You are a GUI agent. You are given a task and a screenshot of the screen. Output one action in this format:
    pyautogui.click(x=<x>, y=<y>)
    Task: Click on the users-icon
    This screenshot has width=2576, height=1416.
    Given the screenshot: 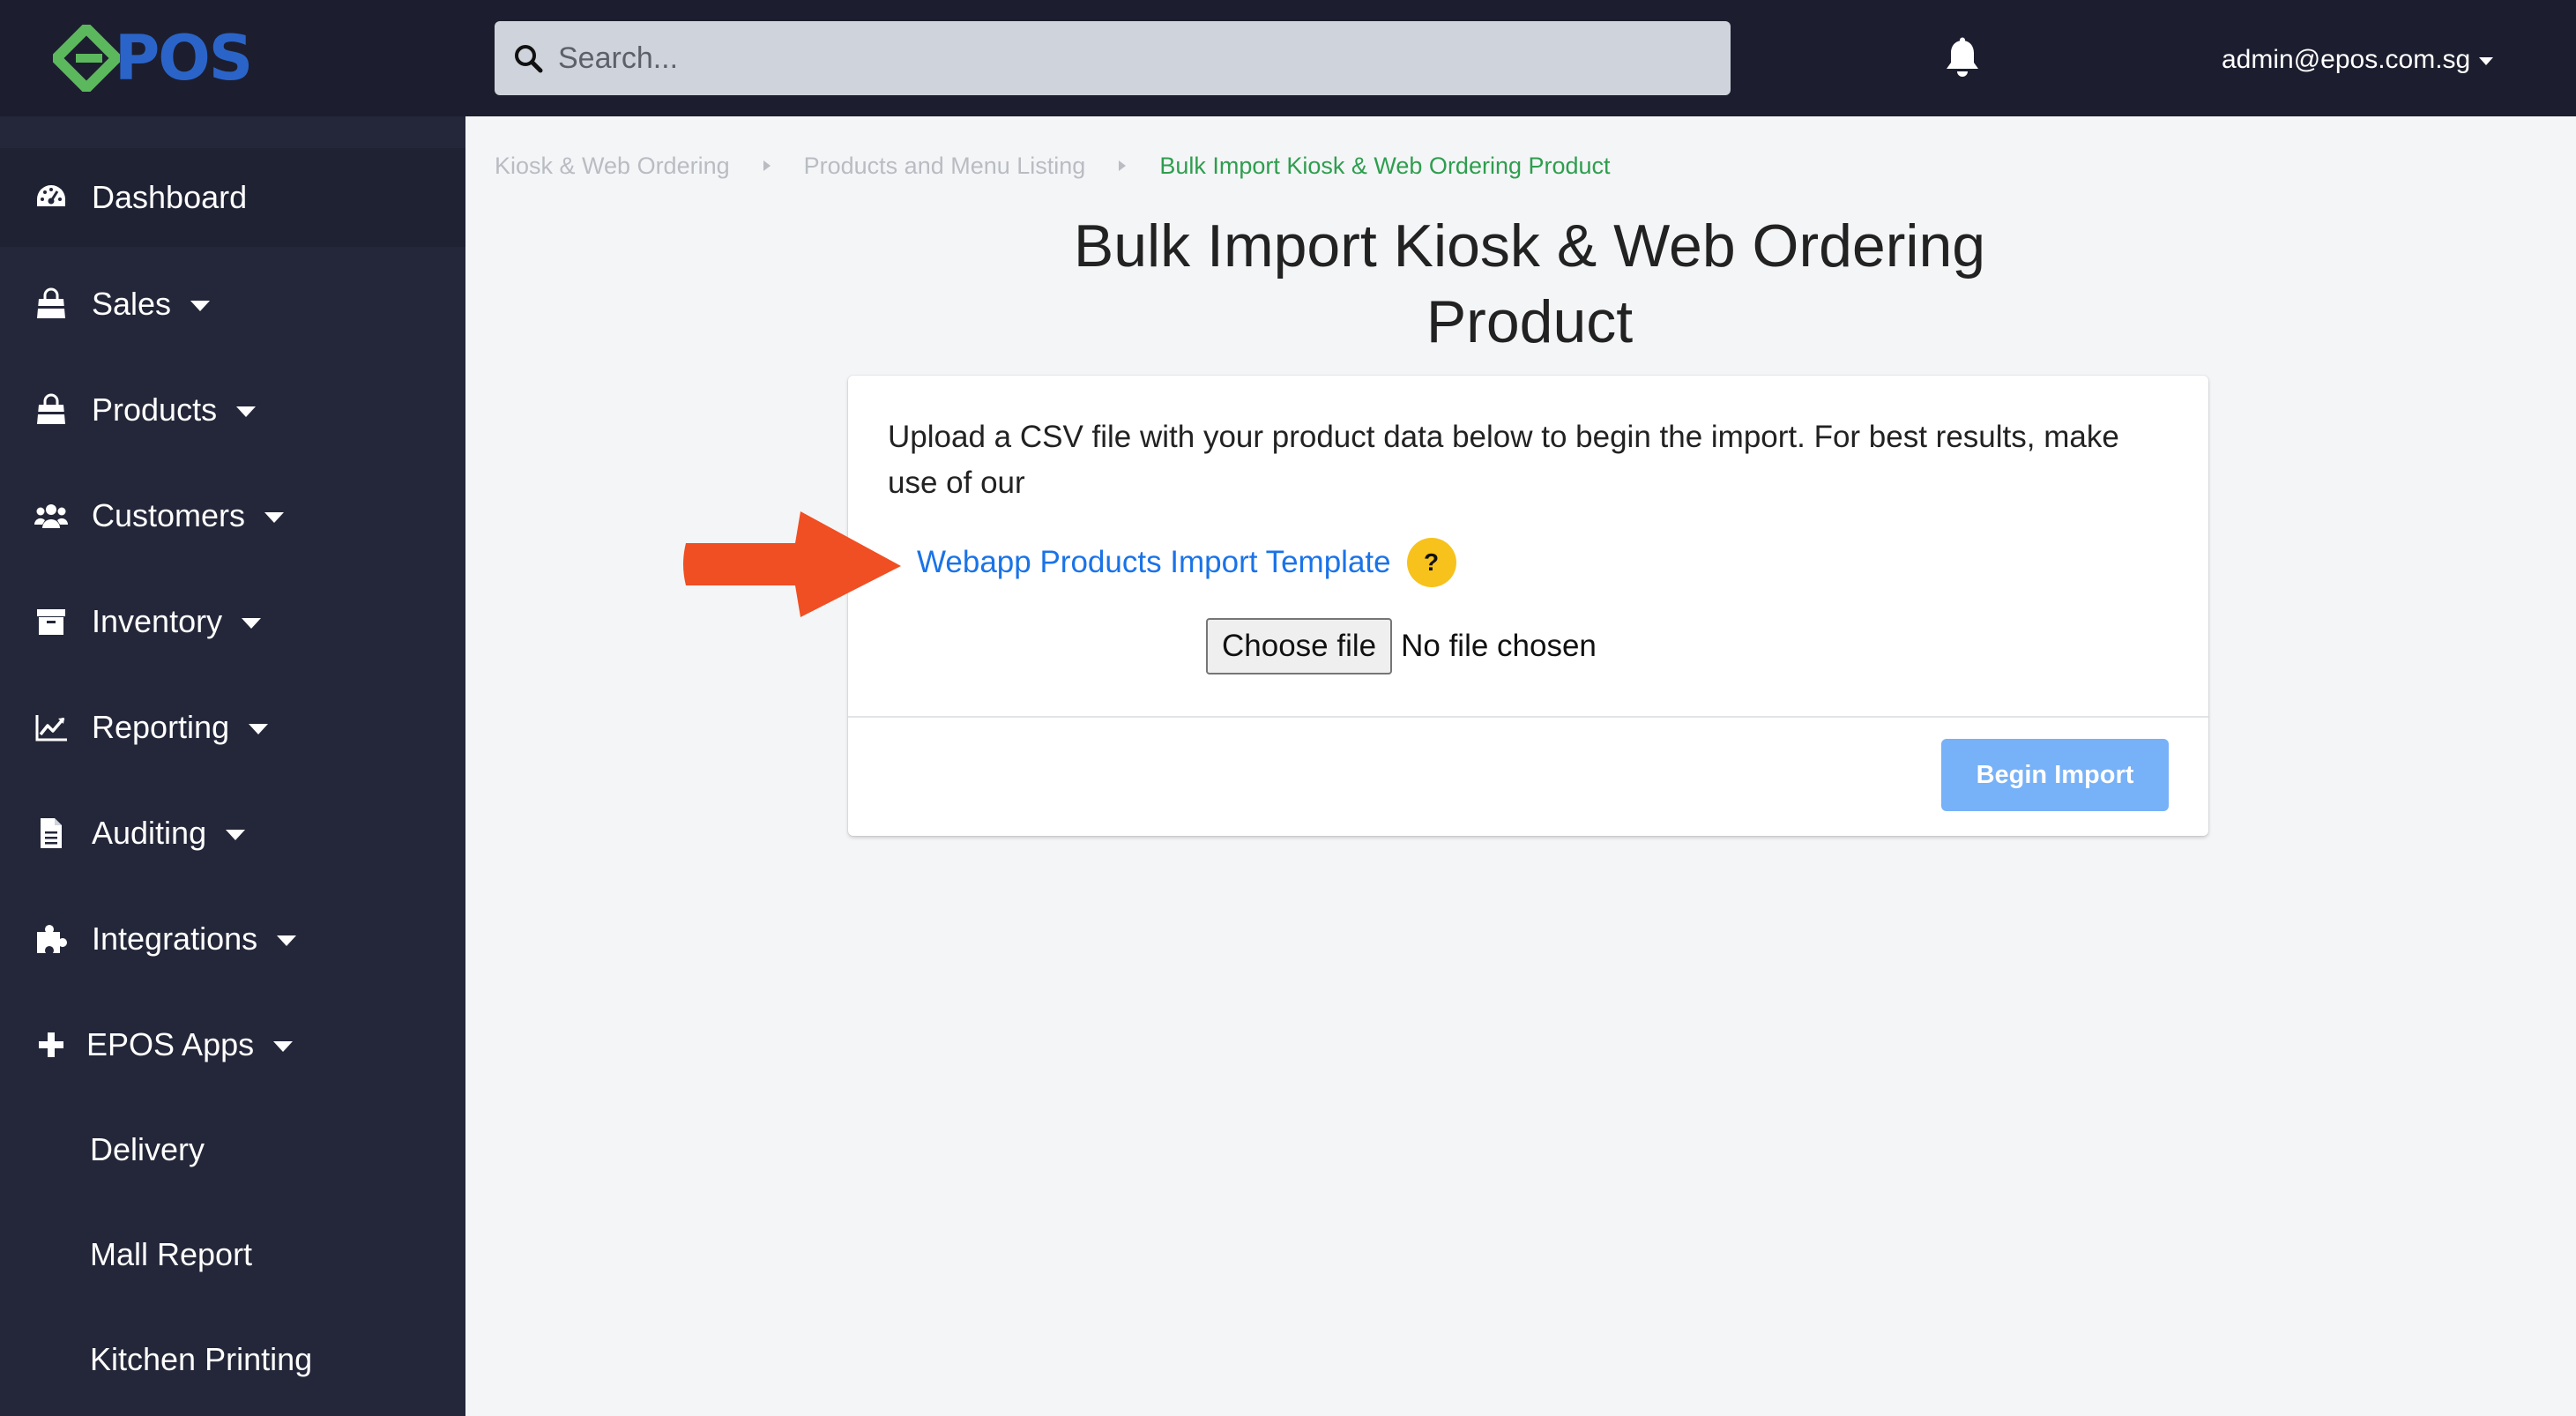 What is the action you would take?
    pyautogui.click(x=52, y=516)
    